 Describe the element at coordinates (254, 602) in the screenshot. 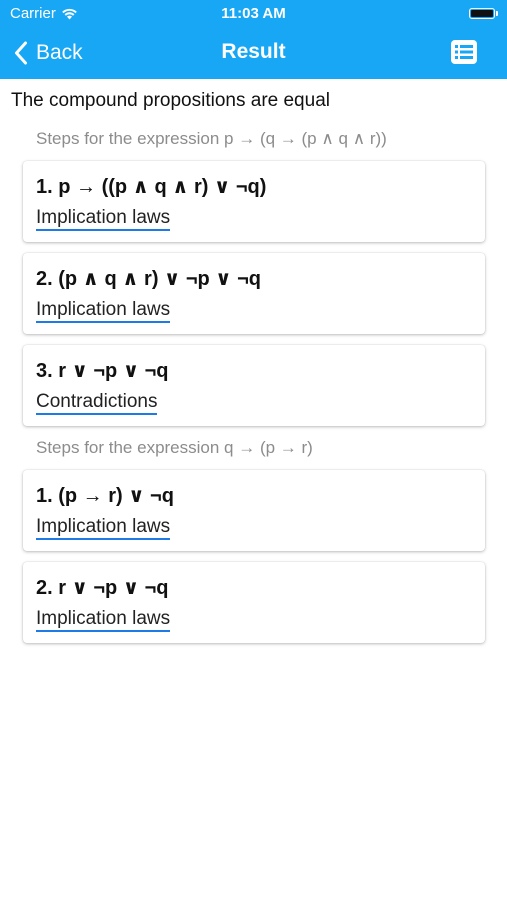

I see `step-card: 2. r ∨ ¬p ∨ ¬q Implication laws` at that location.